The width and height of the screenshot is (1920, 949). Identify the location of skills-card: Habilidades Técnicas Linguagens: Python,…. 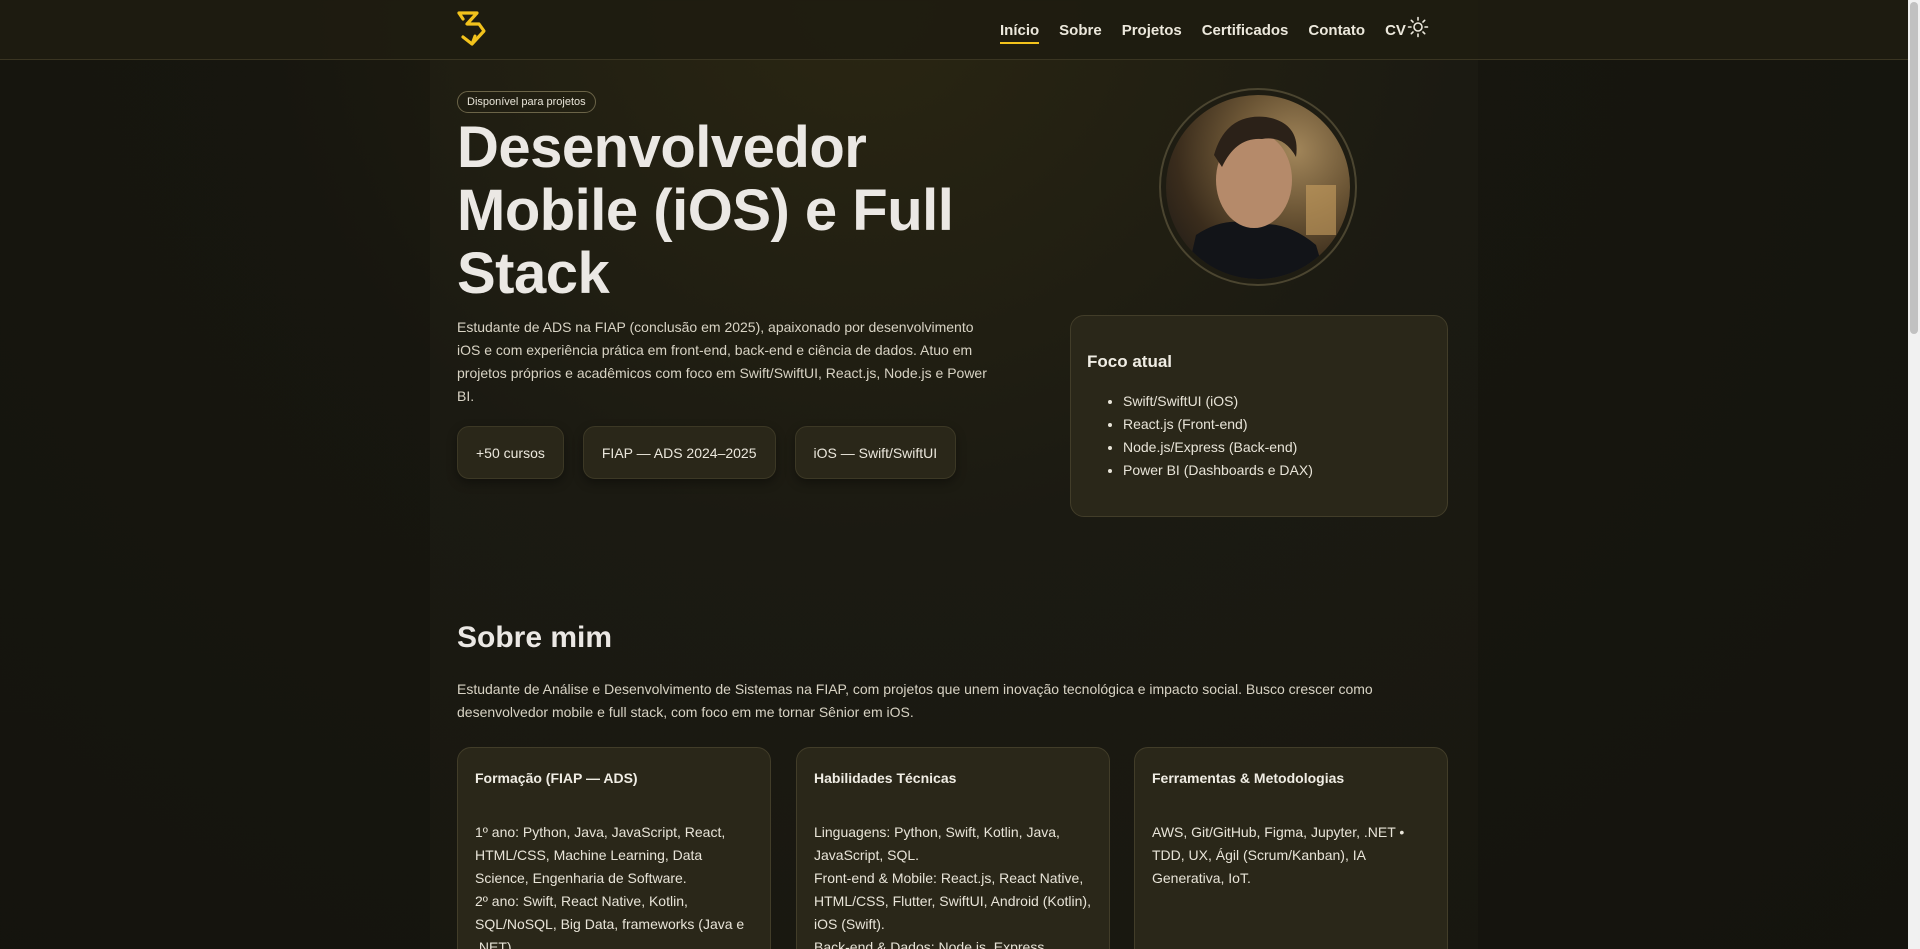
(953, 848).